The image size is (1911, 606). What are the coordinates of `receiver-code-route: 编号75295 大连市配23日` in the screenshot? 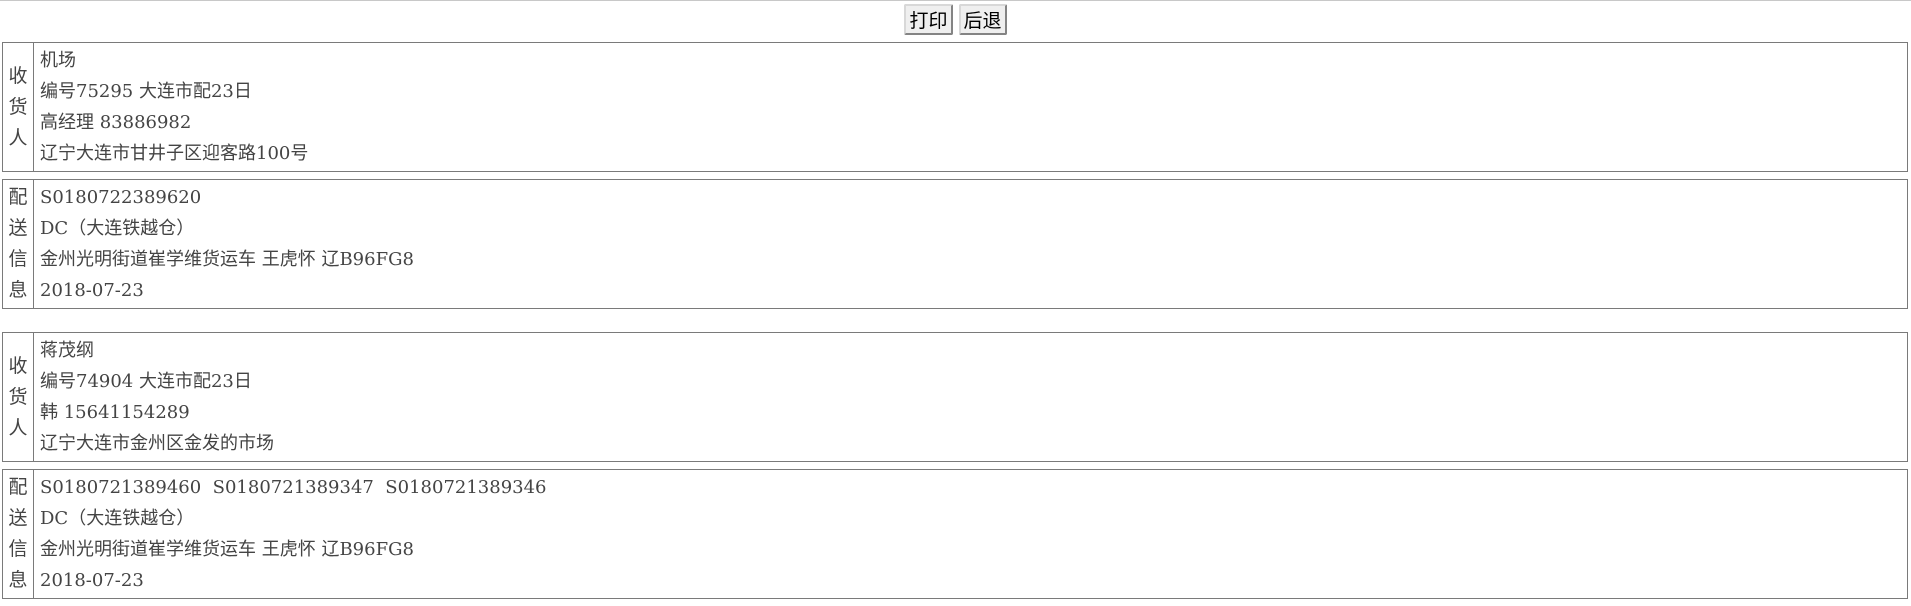 It's located at (146, 91).